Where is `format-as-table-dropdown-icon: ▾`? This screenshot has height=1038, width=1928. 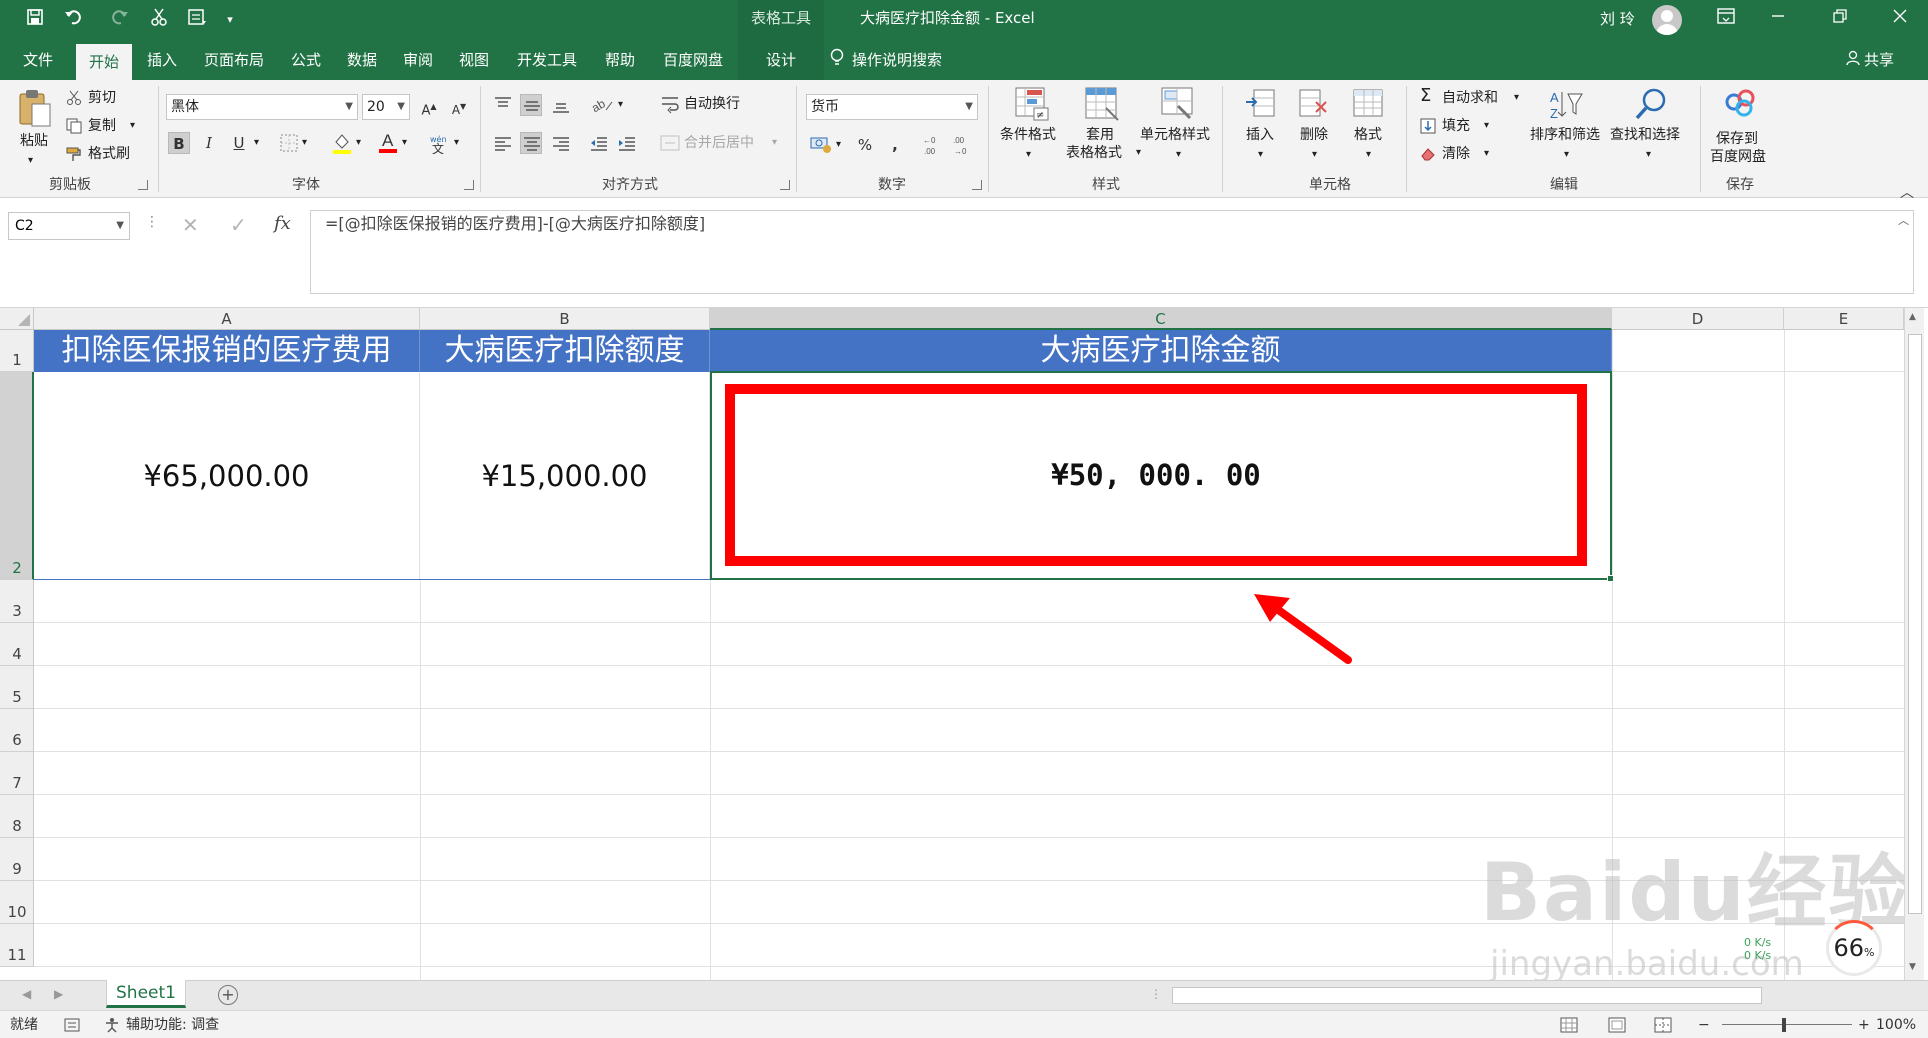 format-as-table-dropdown-icon: ▾ is located at coordinates (1138, 153).